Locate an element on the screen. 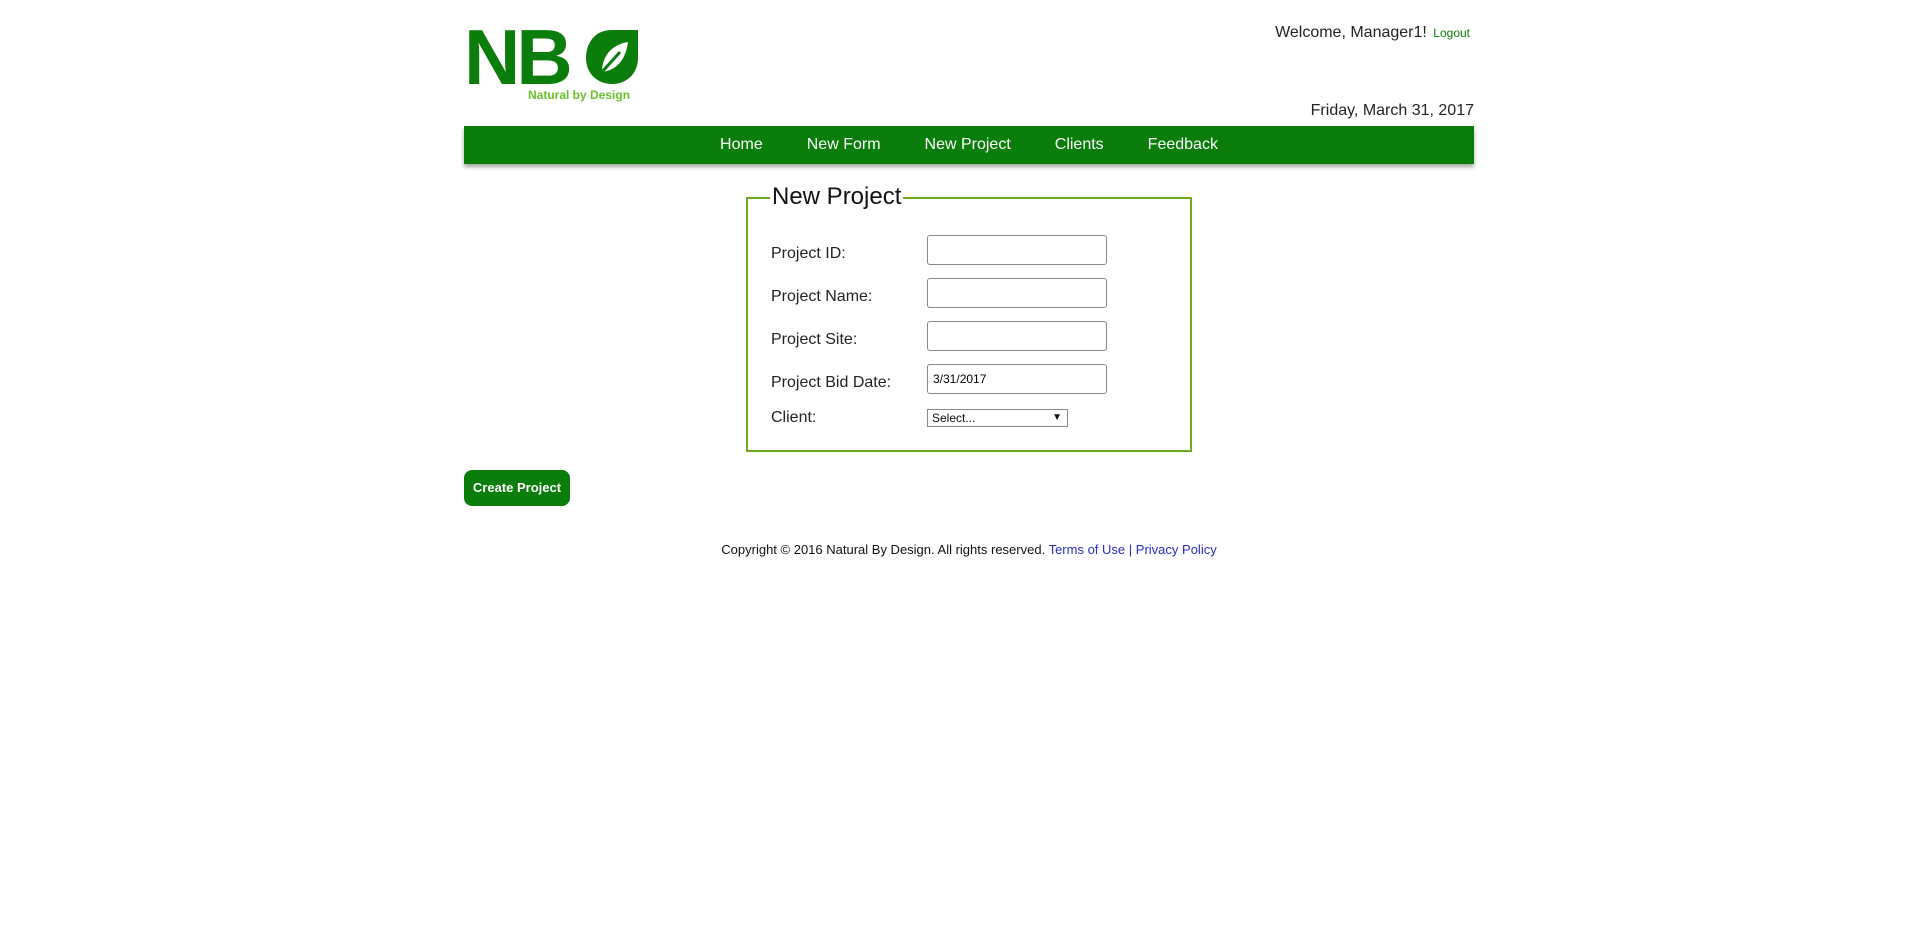  project-site-label: Project Site: is located at coordinates (814, 339).